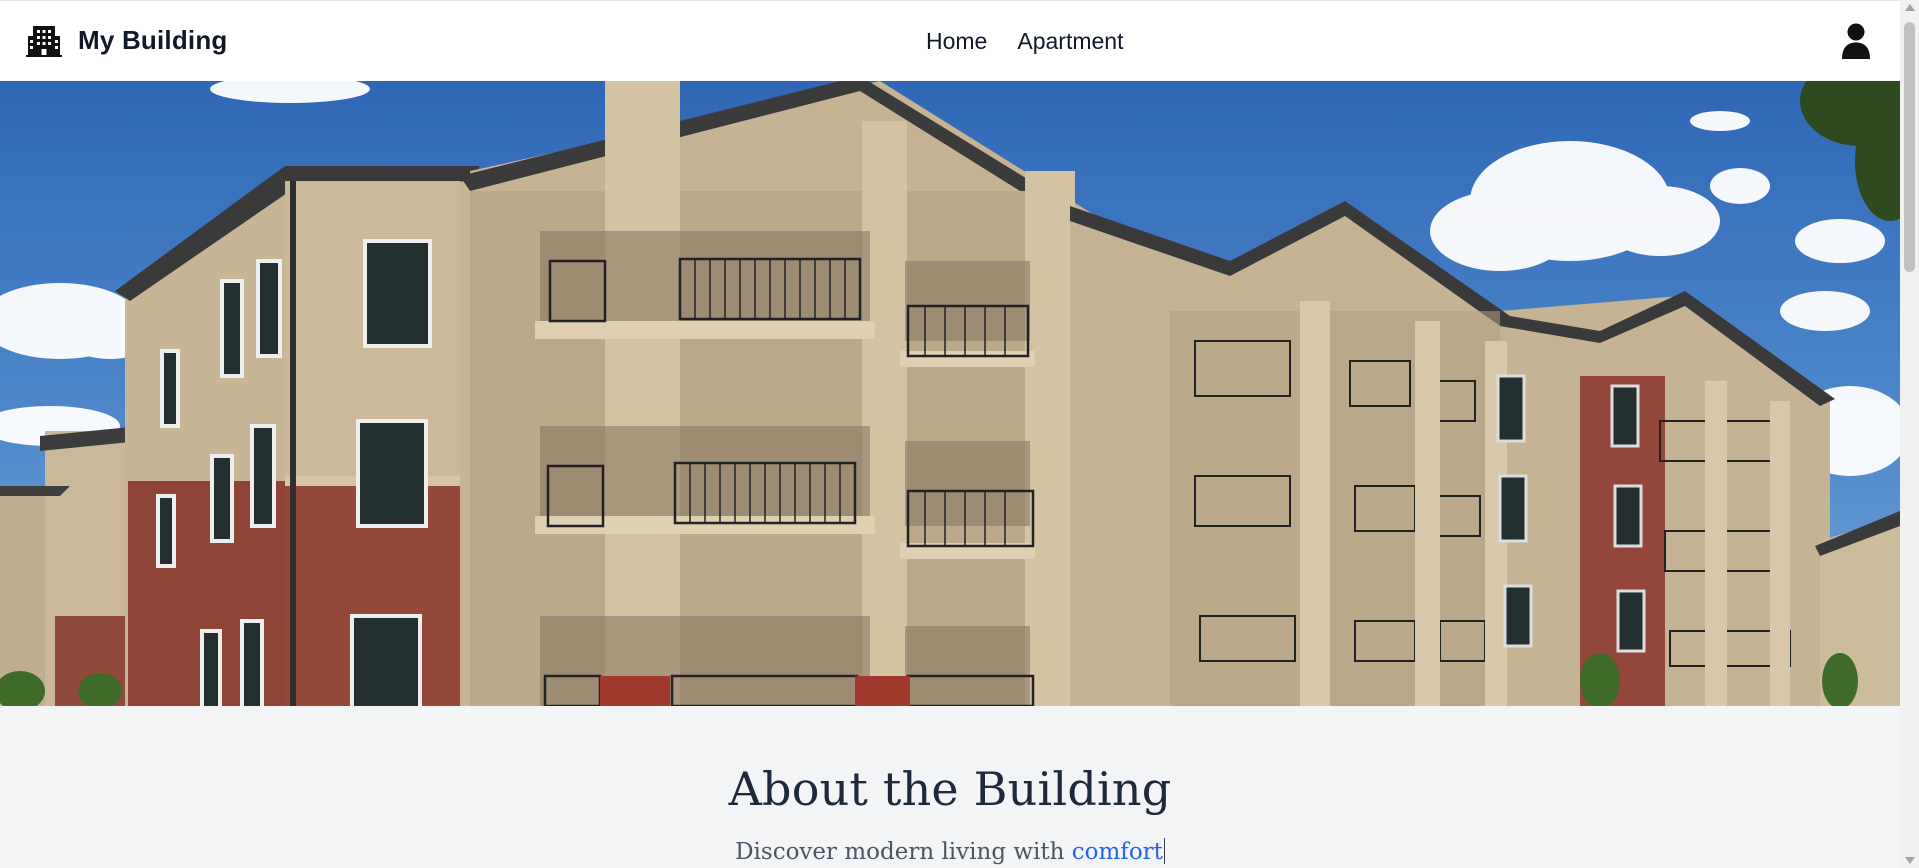 Image resolution: width=1919 pixels, height=868 pixels. I want to click on top-navbar: My Building Home Apartment, so click(950, 40).